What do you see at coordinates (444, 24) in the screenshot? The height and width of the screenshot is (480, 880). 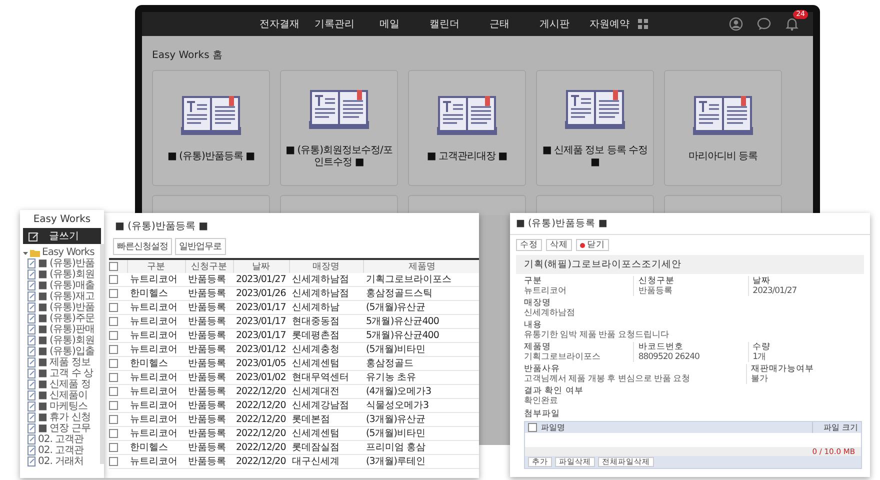 I see `nav-menu-item: 캘린더` at bounding box center [444, 24].